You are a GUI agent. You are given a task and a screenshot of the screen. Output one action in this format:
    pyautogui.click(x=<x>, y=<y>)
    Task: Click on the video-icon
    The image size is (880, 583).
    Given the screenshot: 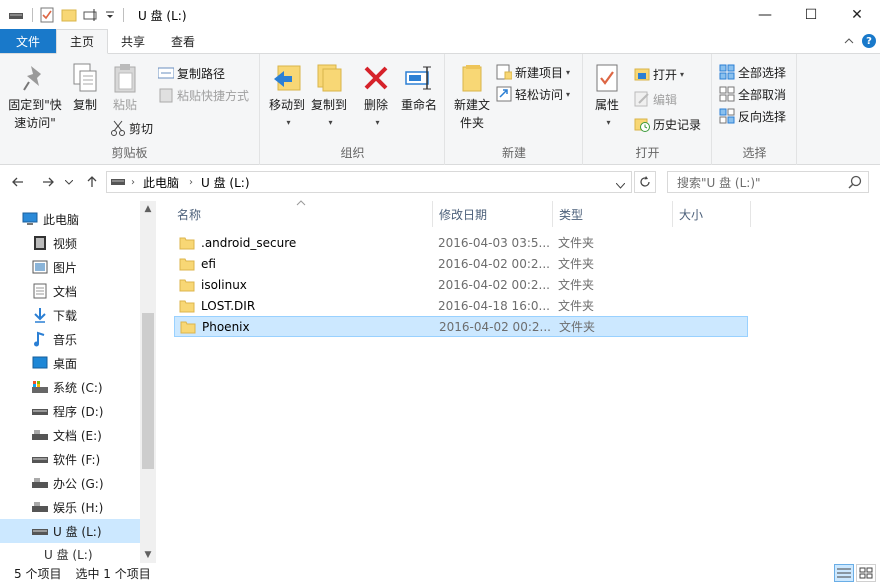 What is the action you would take?
    pyautogui.click(x=40, y=243)
    